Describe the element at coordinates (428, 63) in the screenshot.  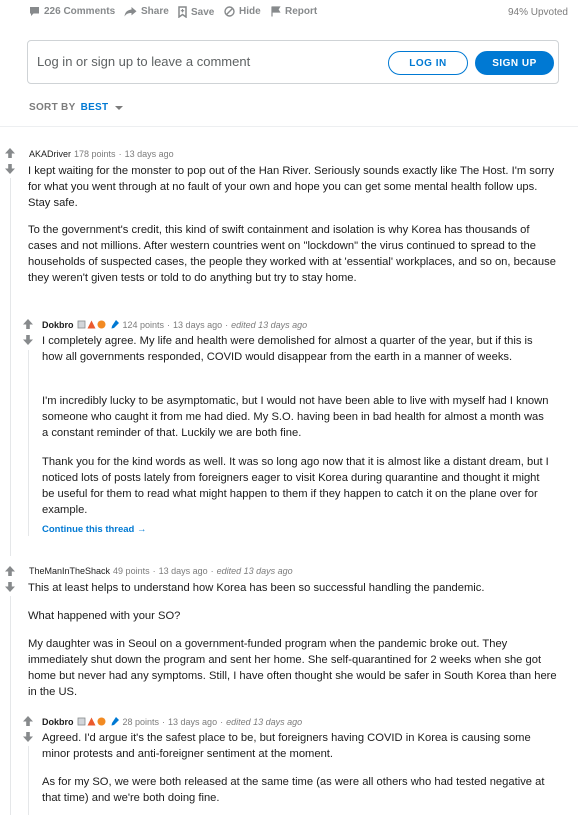
I see `login-button: LOG IN` at that location.